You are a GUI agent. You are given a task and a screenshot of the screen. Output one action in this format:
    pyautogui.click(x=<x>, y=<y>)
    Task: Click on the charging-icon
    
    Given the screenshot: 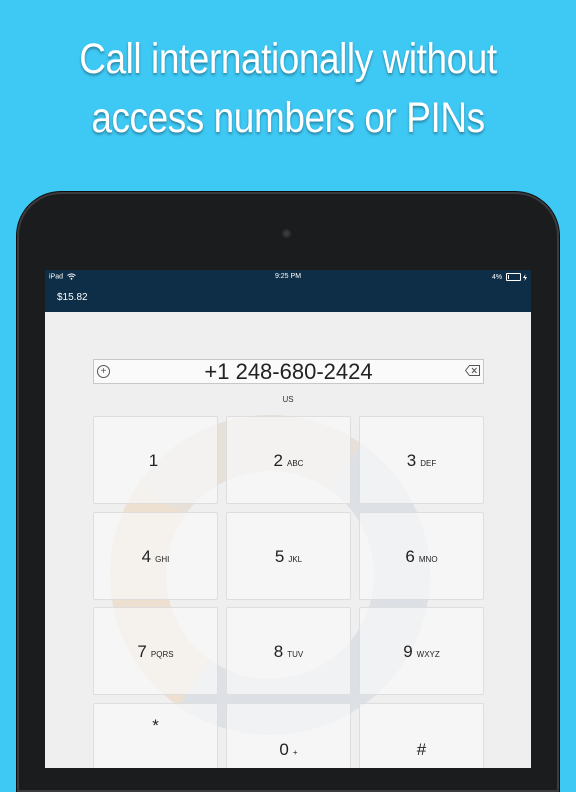 What is the action you would take?
    pyautogui.click(x=525, y=277)
    